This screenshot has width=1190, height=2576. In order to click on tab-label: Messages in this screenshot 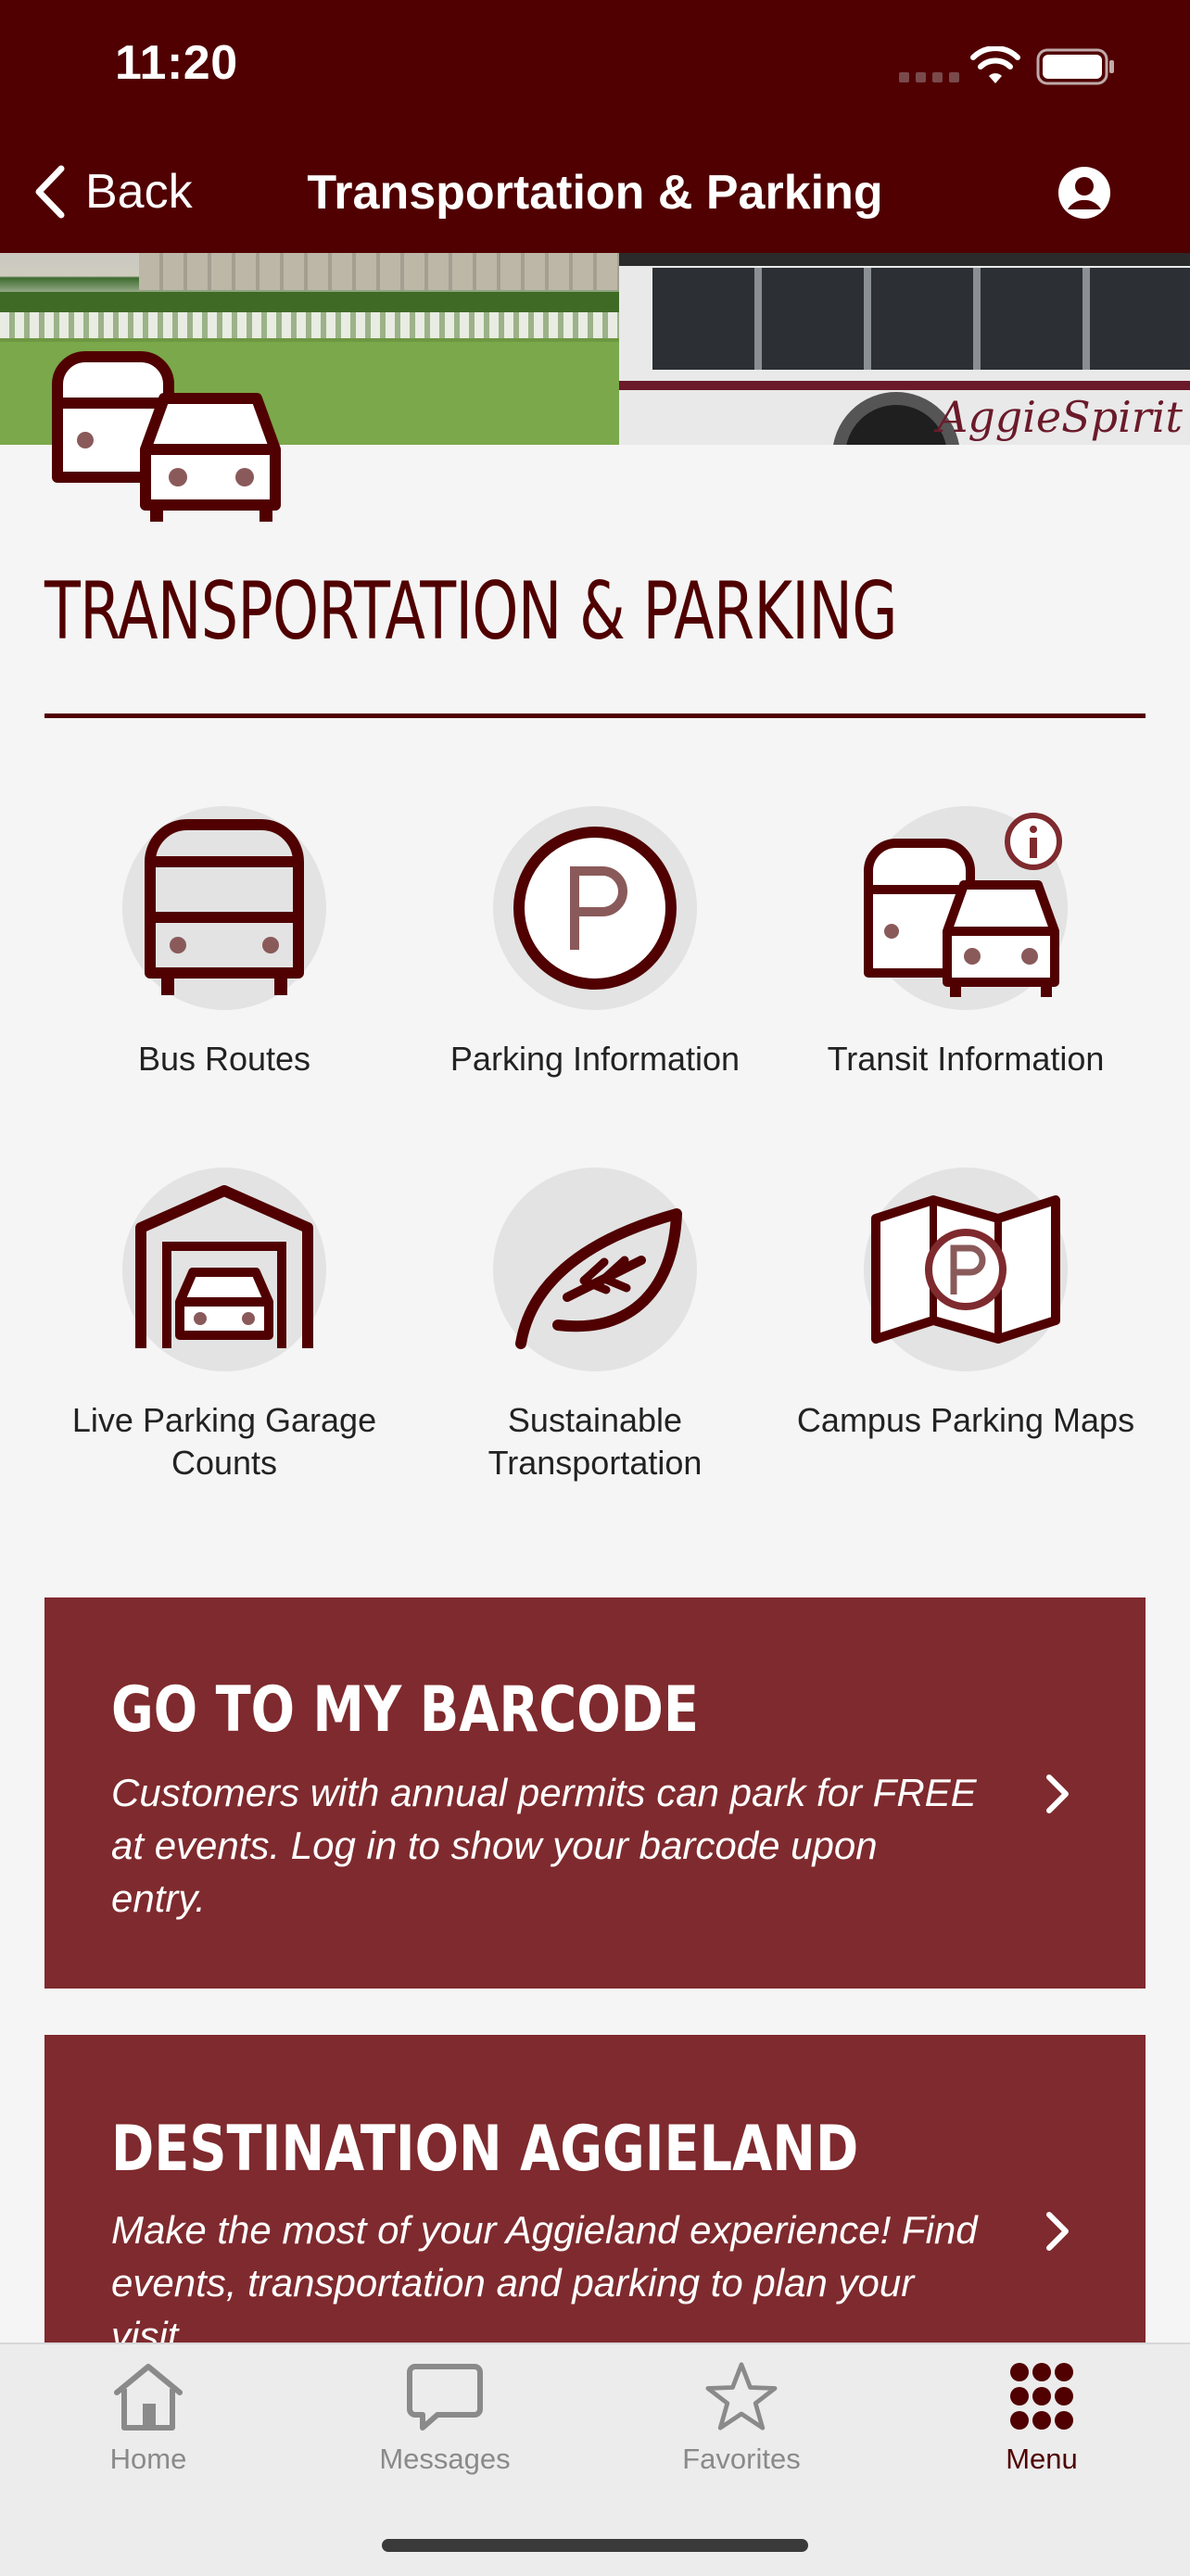, I will do `click(445, 2459)`.